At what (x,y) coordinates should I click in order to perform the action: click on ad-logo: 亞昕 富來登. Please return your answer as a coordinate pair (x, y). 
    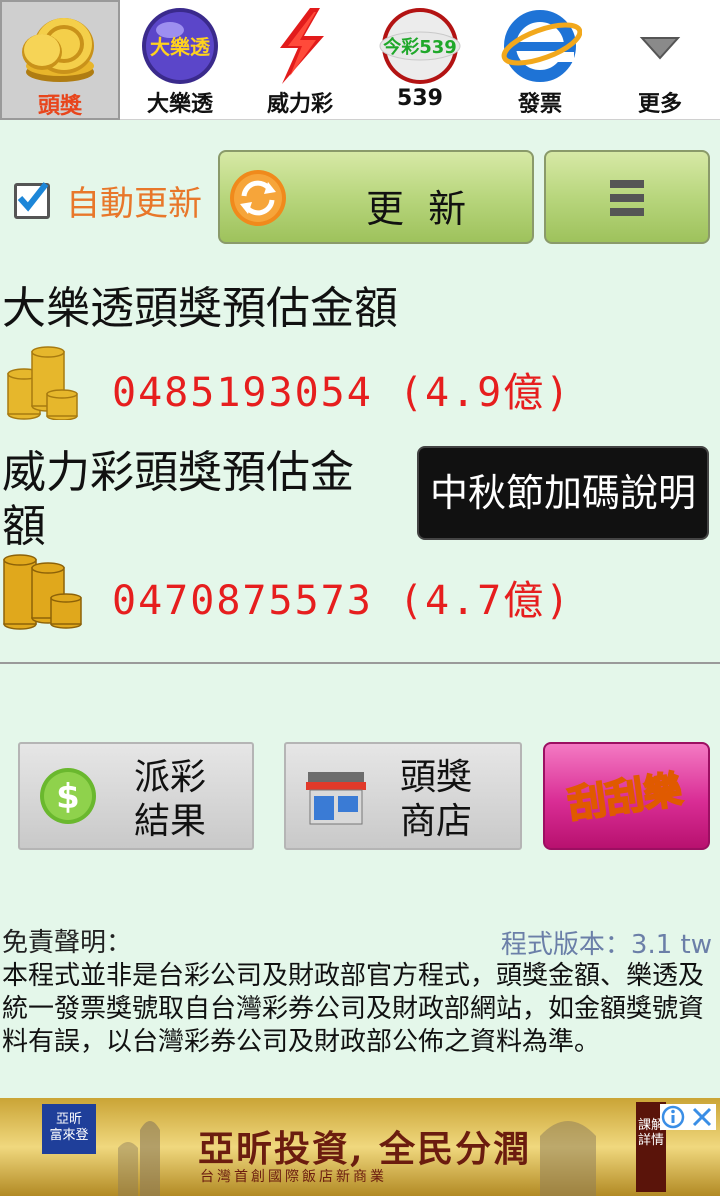
    Looking at the image, I should click on (69, 1129).